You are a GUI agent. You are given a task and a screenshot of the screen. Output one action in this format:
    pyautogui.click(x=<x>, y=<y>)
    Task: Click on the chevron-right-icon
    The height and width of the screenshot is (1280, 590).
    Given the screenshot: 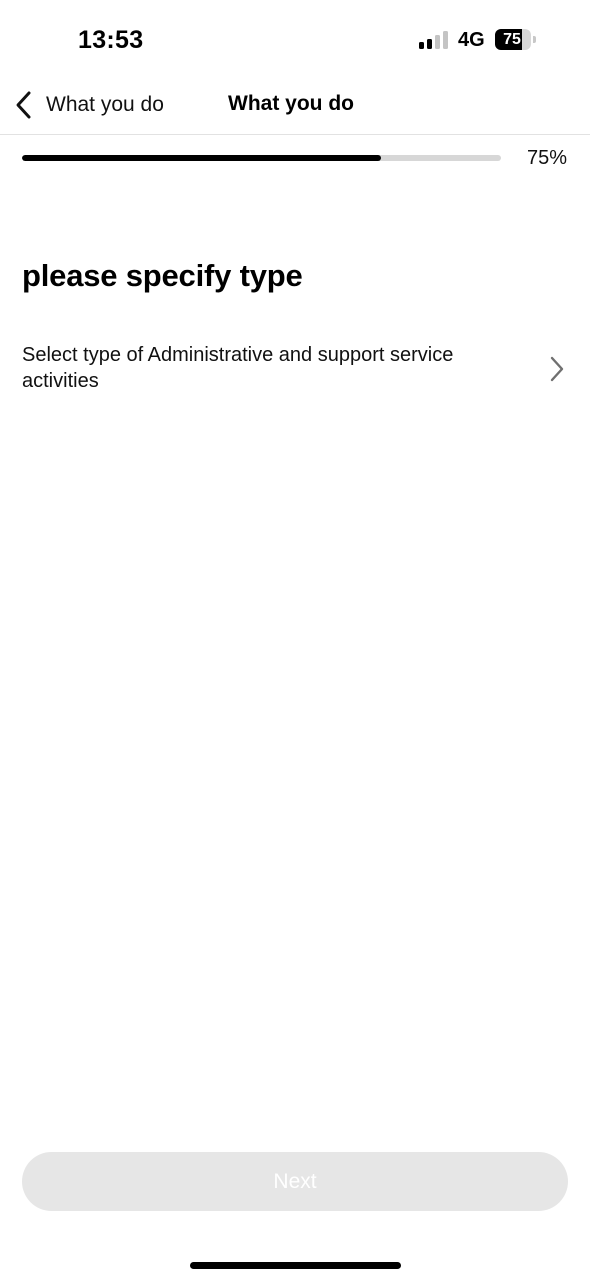 What is the action you would take?
    pyautogui.click(x=557, y=369)
    